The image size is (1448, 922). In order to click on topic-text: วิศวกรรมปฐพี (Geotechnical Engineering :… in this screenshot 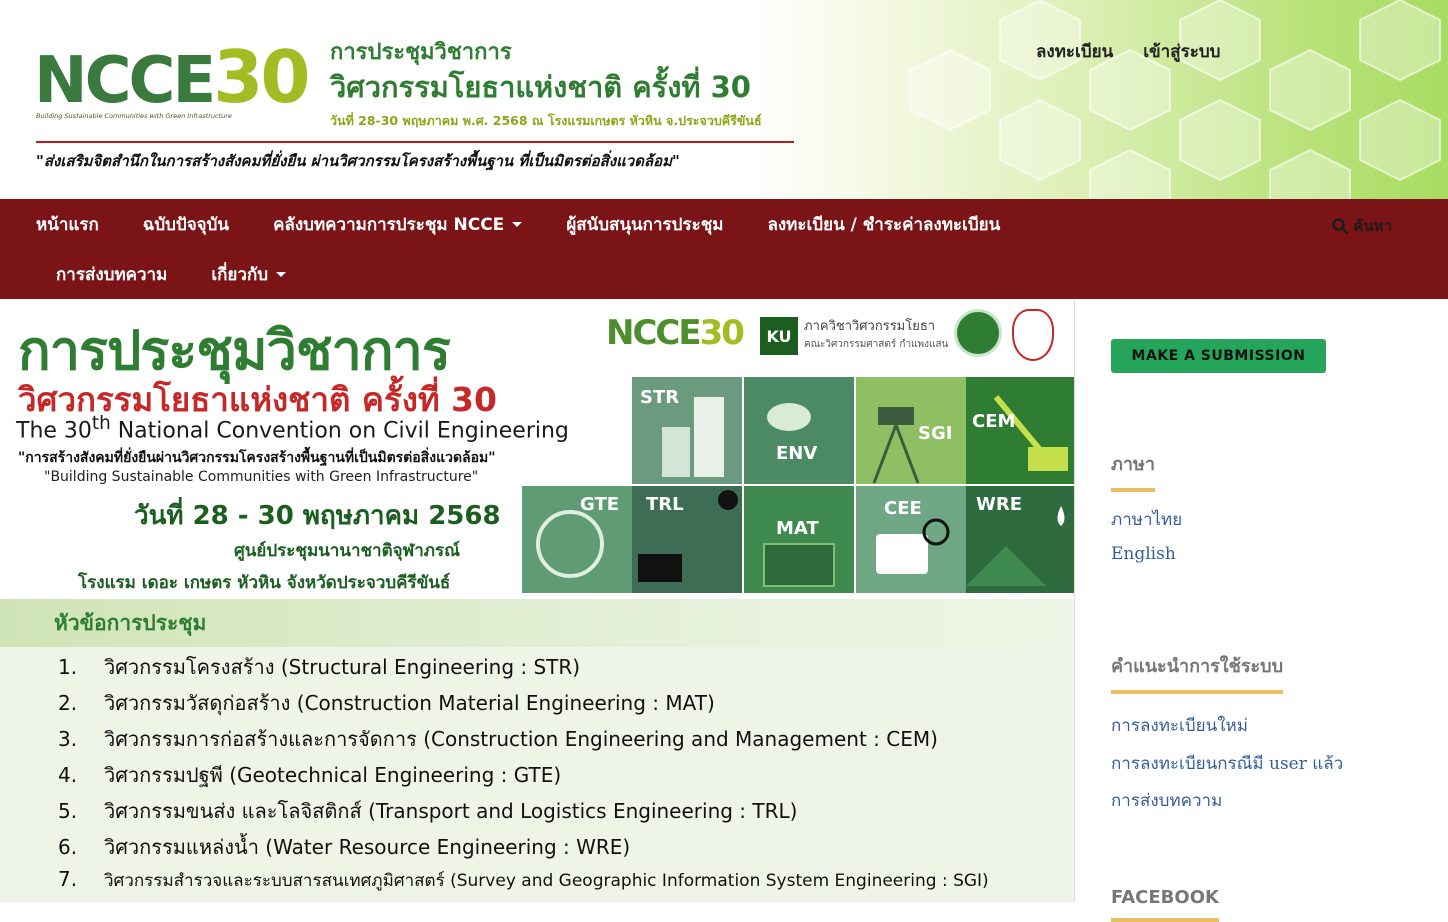, I will do `click(333, 775)`.